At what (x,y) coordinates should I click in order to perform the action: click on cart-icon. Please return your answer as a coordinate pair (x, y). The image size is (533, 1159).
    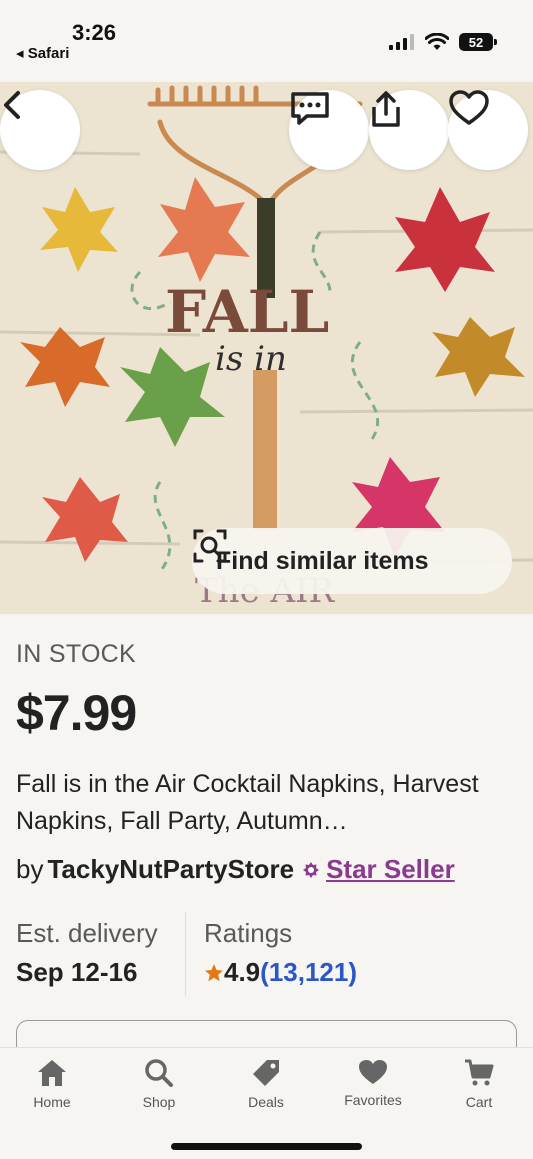
    Looking at the image, I should click on (479, 1072).